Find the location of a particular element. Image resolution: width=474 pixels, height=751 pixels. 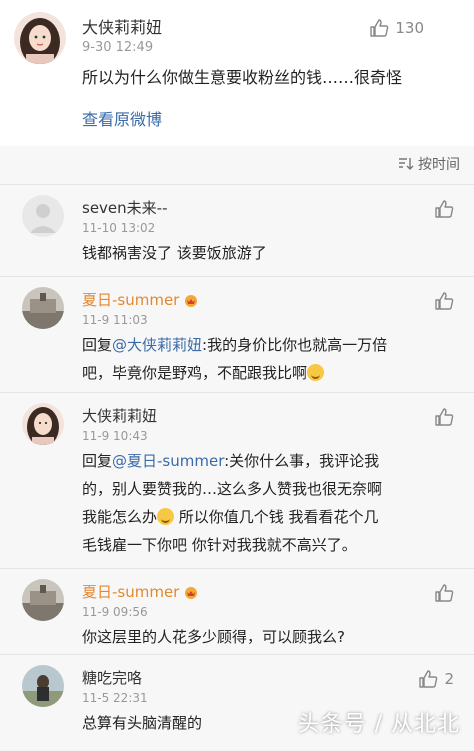

comment-time: 11-9 10:43 is located at coordinates (115, 436).